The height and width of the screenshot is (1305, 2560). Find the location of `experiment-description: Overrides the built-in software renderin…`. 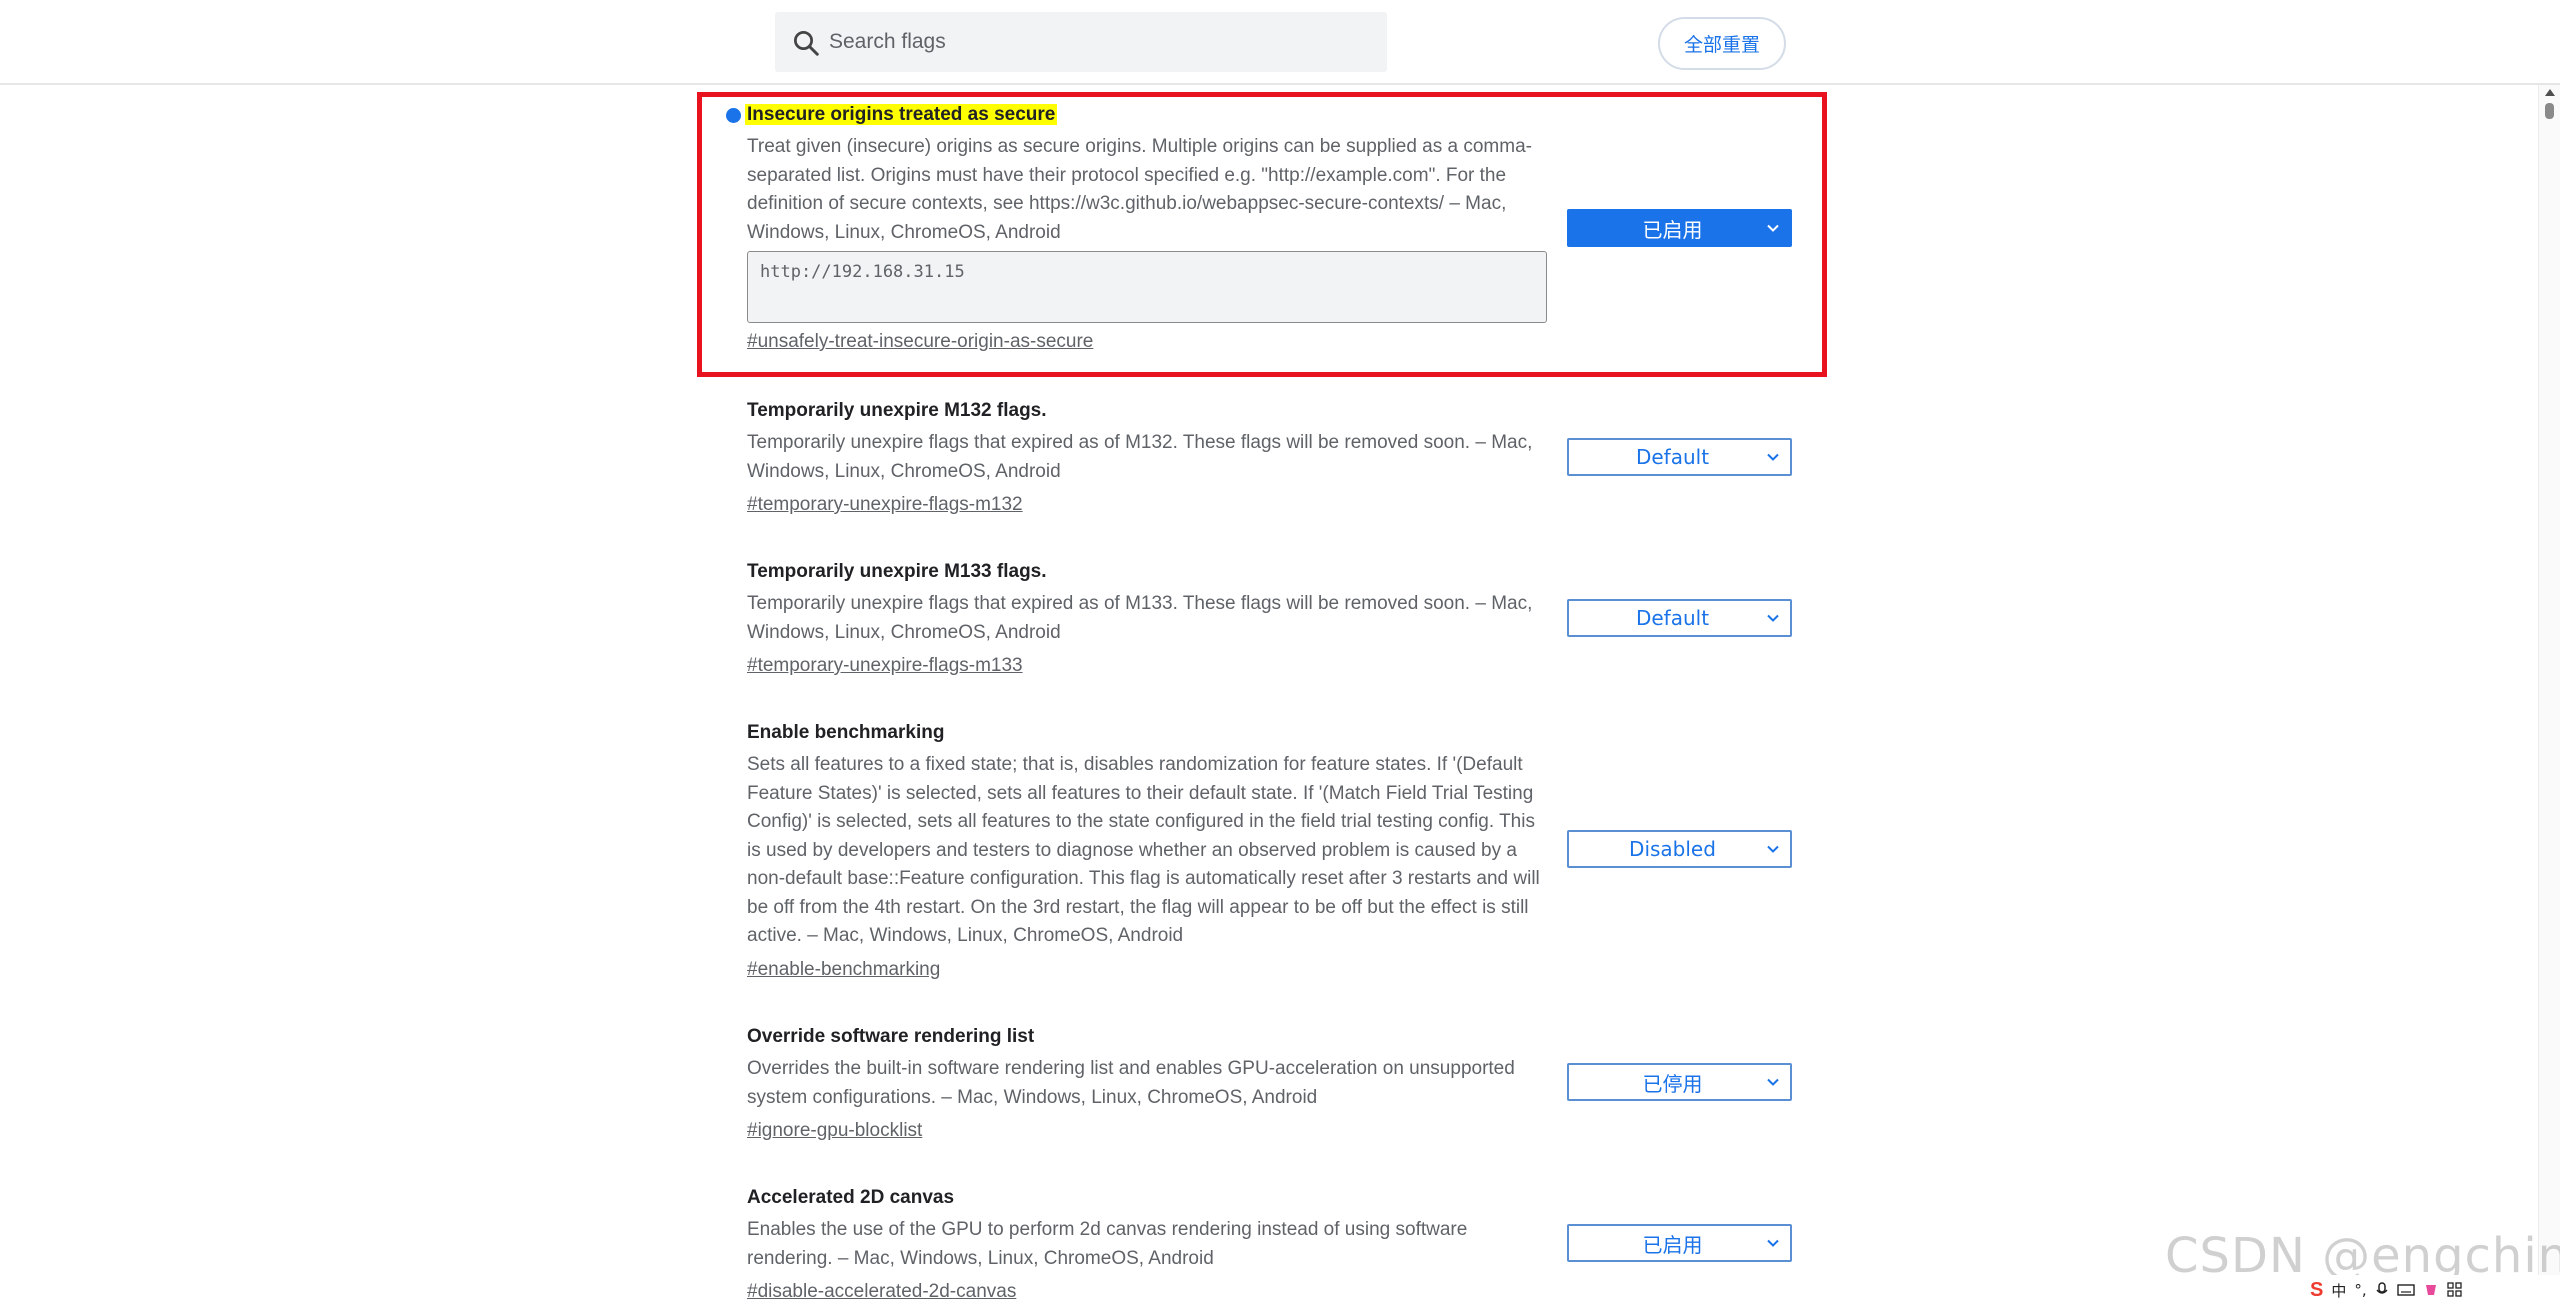

experiment-description: Overrides the built-in software renderin… is located at coordinates (1131, 1083).